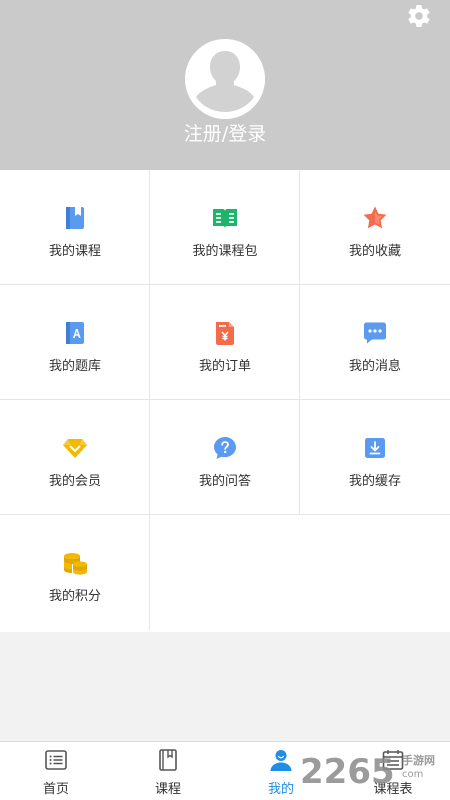 This screenshot has width=450, height=800. I want to click on watermark-brand: 手游网, so click(418, 760).